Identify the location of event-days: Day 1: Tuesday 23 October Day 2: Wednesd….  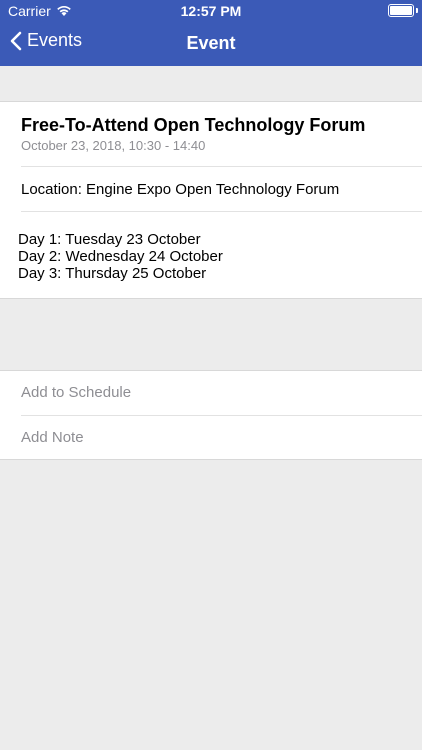
(120, 256).